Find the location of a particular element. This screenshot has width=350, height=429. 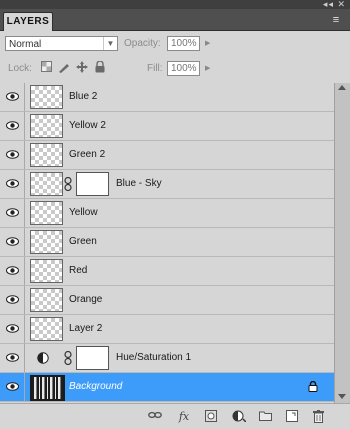

layer-name: Yellow 2 is located at coordinates (87, 126).